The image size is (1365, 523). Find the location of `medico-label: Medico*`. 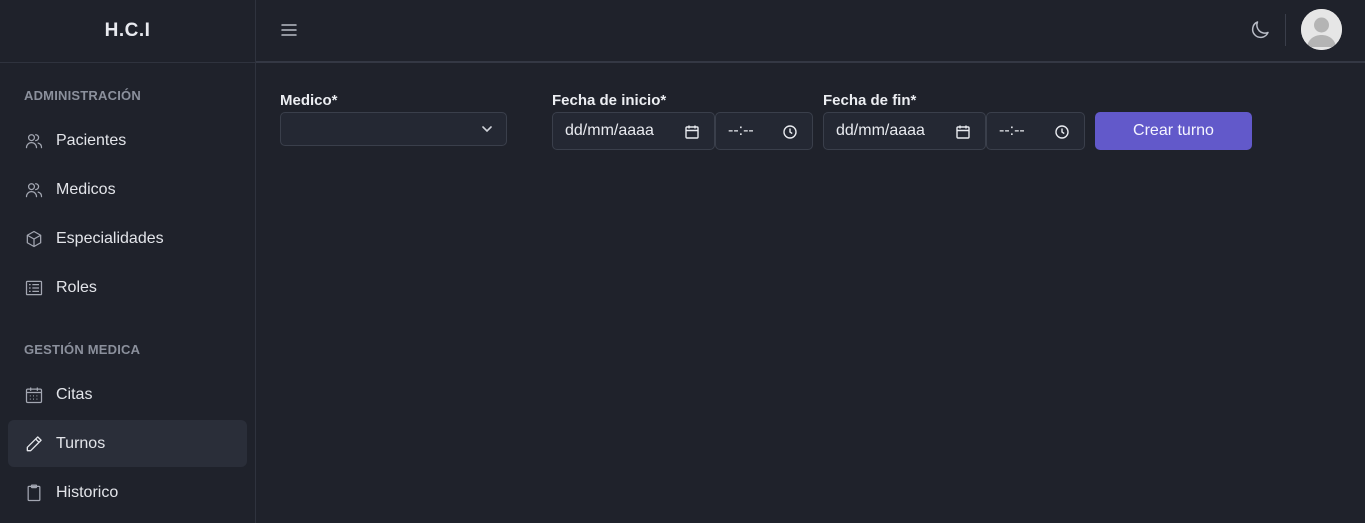

medico-label: Medico* is located at coordinates (309, 100).